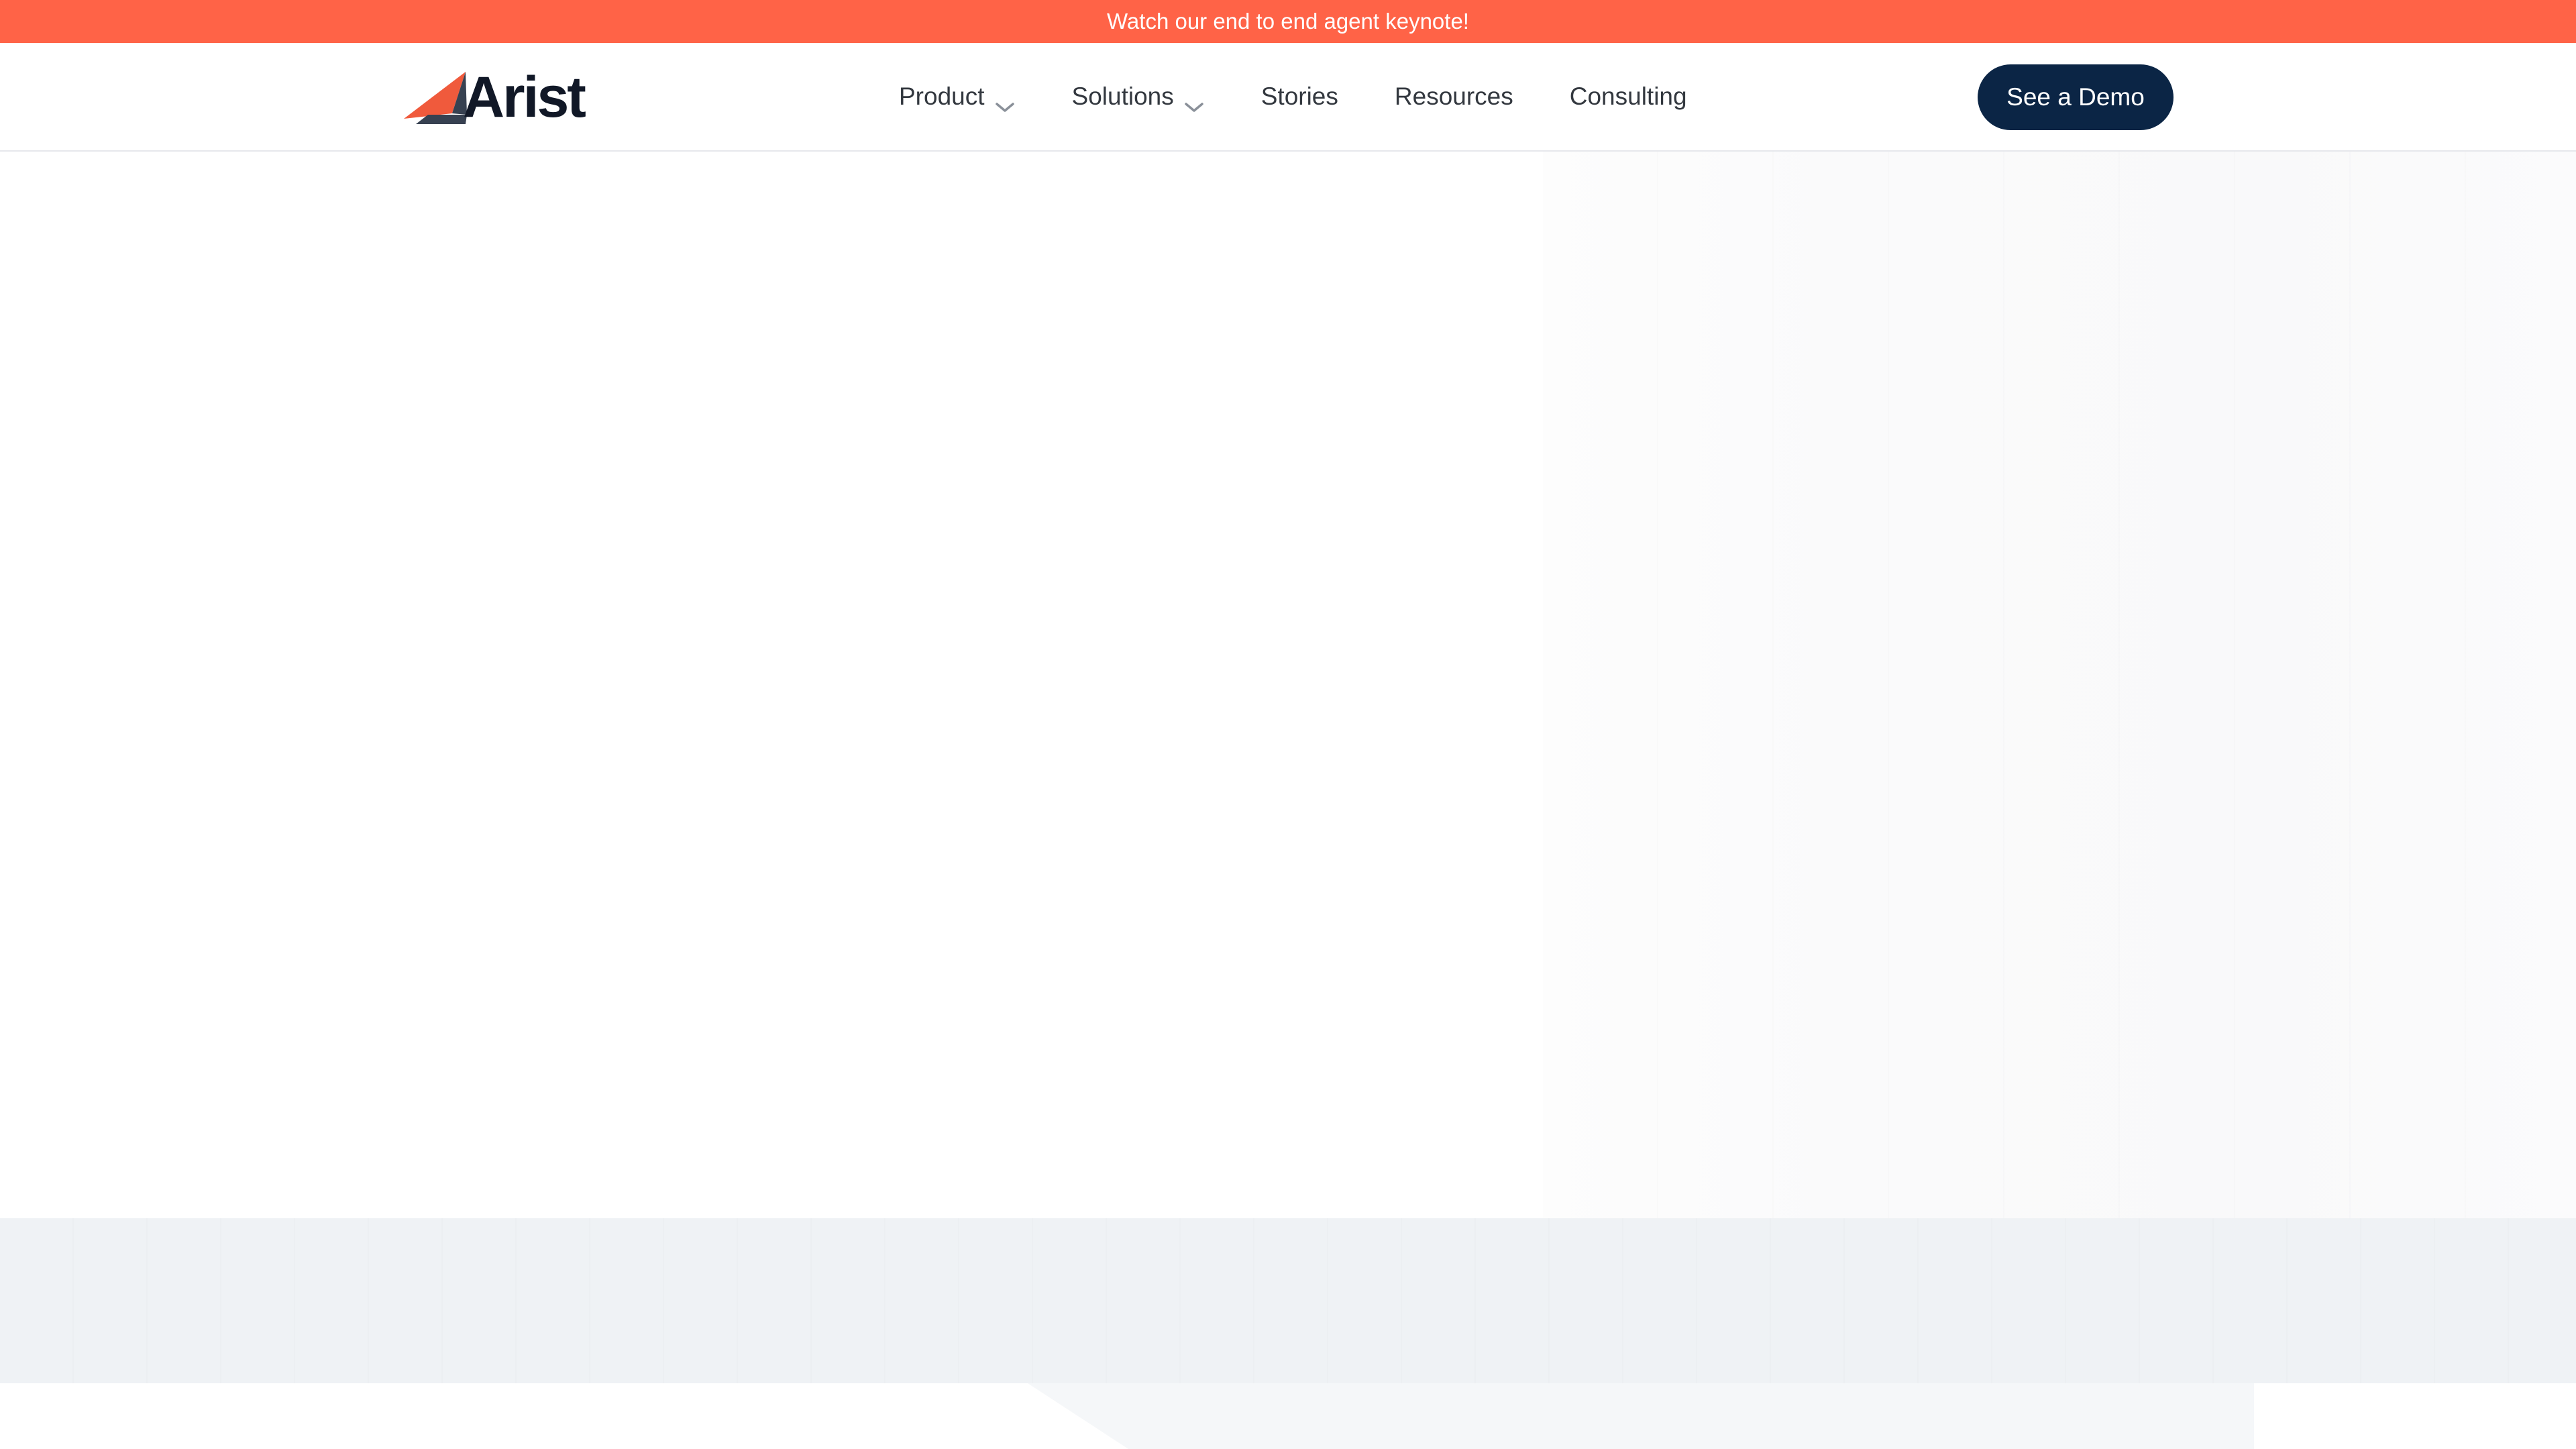 The height and width of the screenshot is (1449, 2576). I want to click on nav-item-solutions: Solutions, so click(1138, 97).